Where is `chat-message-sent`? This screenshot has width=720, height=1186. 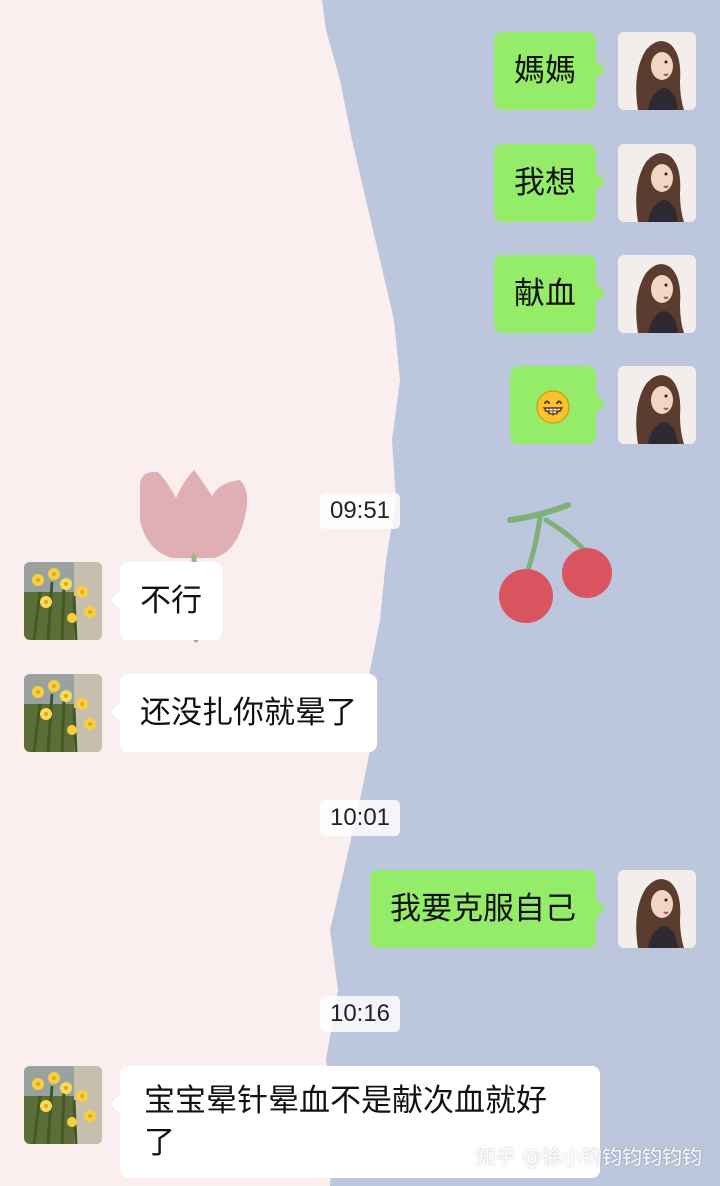
chat-message-sent is located at coordinates (360, 405).